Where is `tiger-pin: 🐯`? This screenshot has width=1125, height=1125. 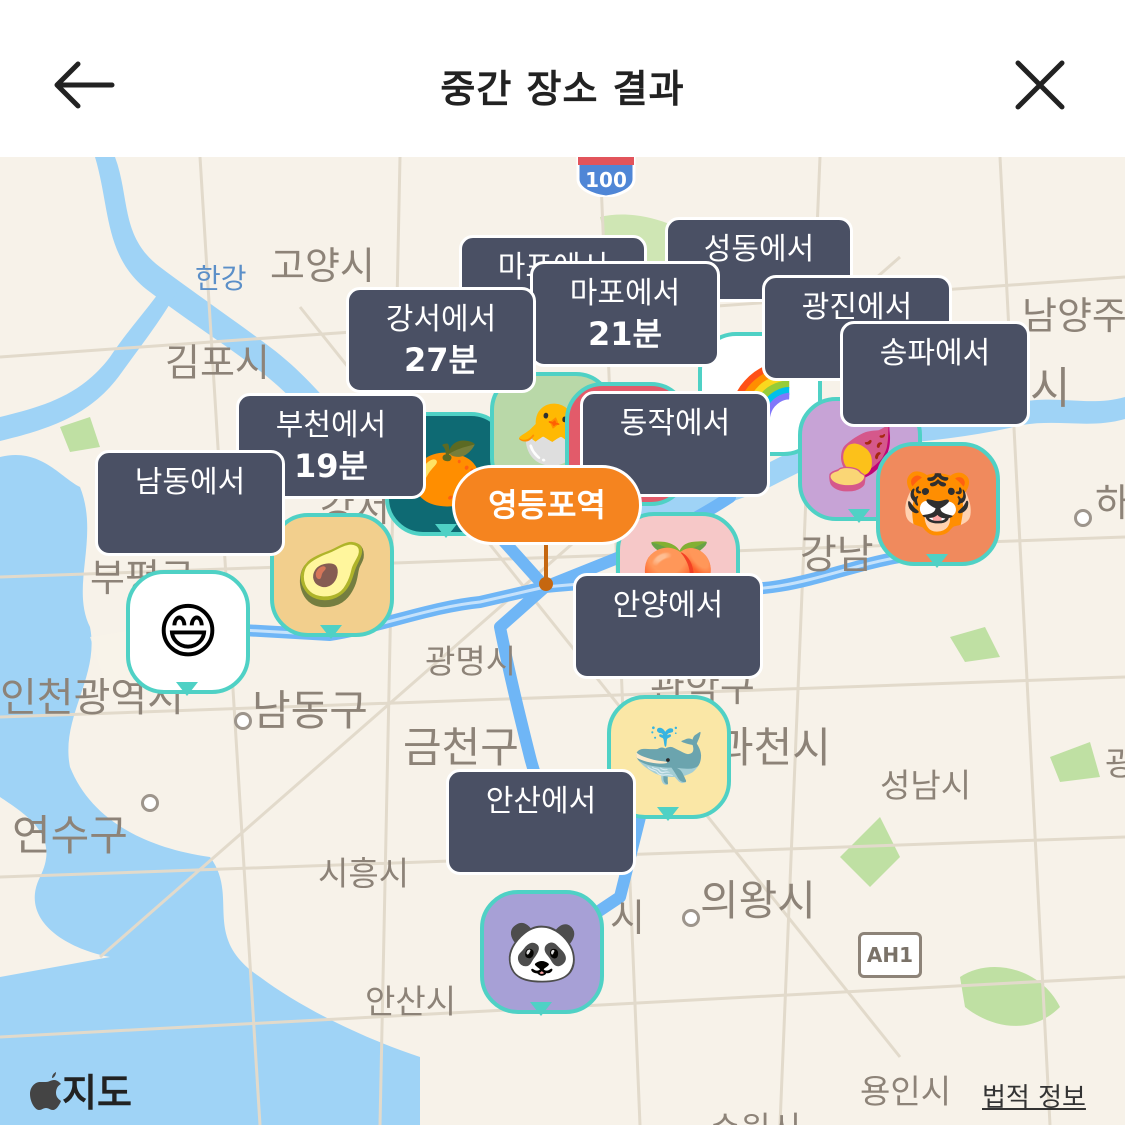 tiger-pin: 🐯 is located at coordinates (938, 505).